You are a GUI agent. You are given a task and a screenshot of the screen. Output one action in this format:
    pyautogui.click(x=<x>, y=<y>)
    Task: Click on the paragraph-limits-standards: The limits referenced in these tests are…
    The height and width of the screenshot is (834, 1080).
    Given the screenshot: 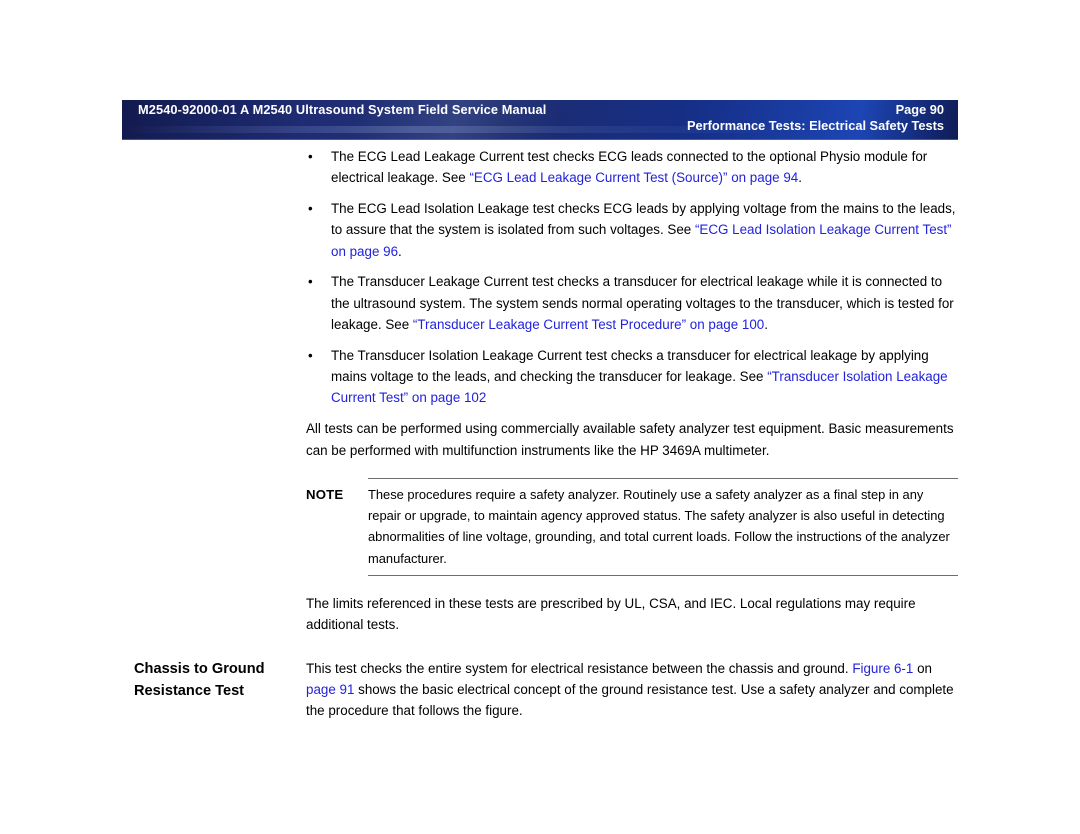 What is the action you would take?
    pyautogui.click(x=611, y=614)
    